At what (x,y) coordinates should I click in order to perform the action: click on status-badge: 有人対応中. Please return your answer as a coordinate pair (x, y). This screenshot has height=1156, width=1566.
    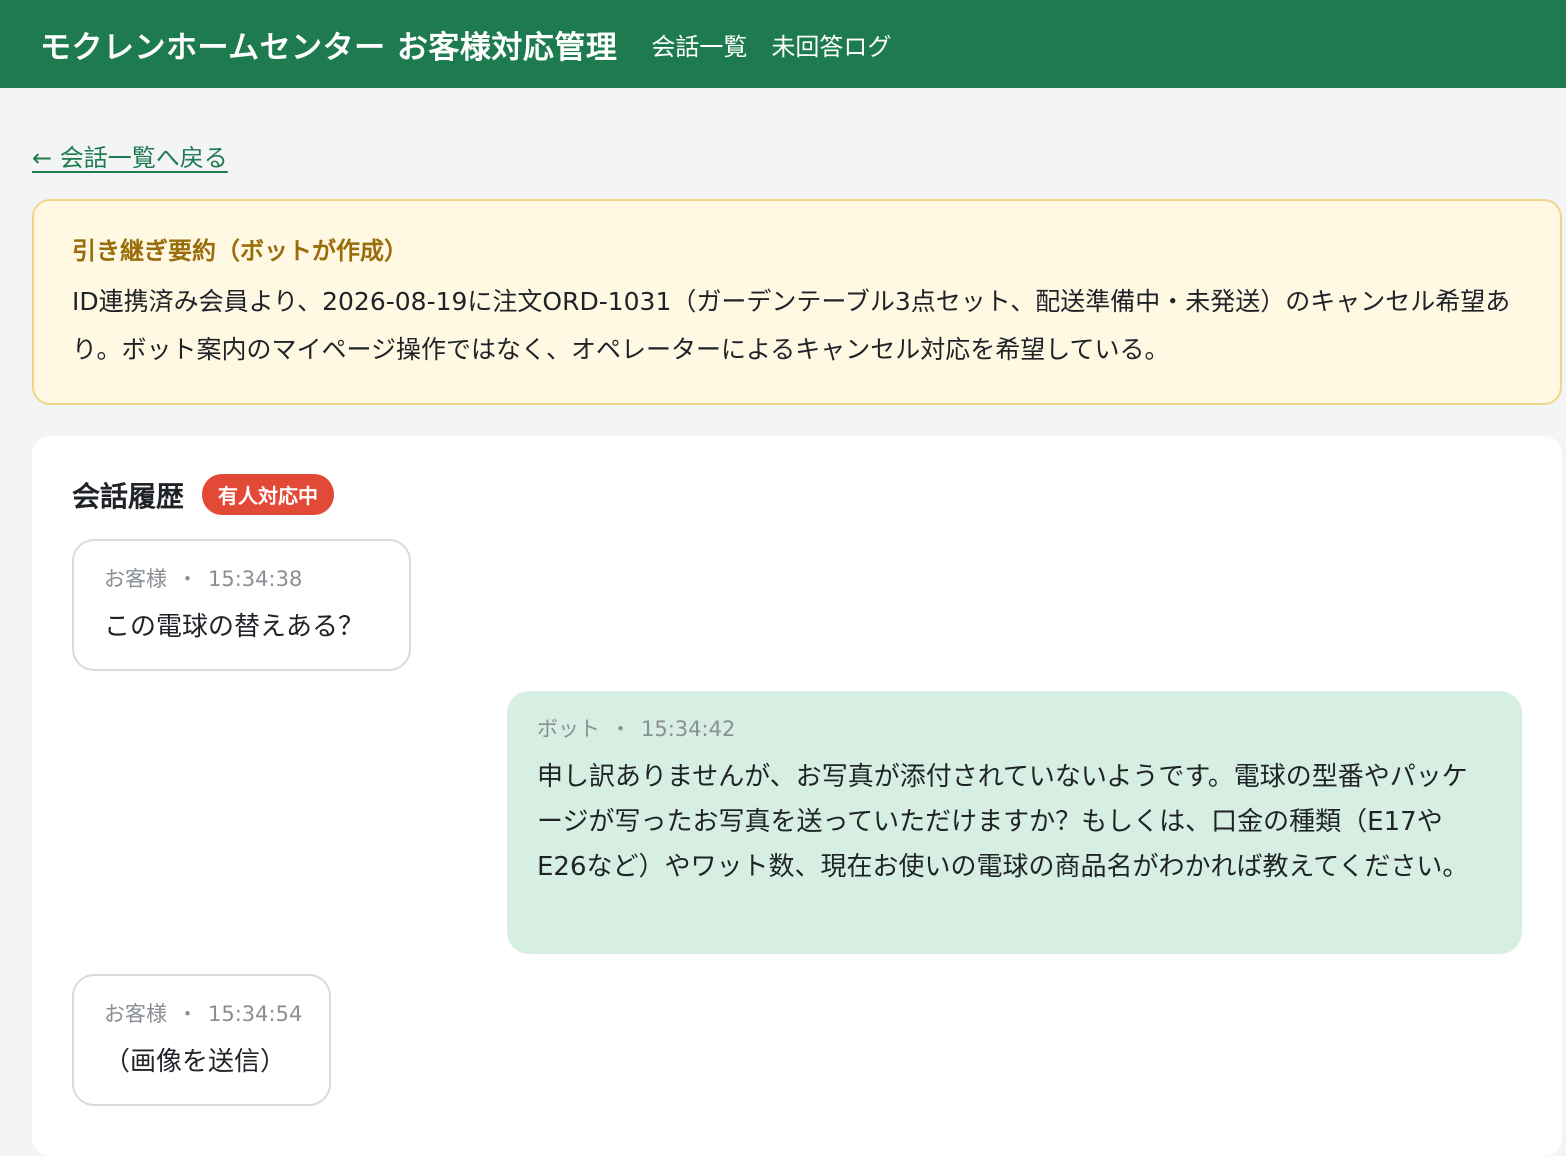
    Looking at the image, I should click on (268, 494).